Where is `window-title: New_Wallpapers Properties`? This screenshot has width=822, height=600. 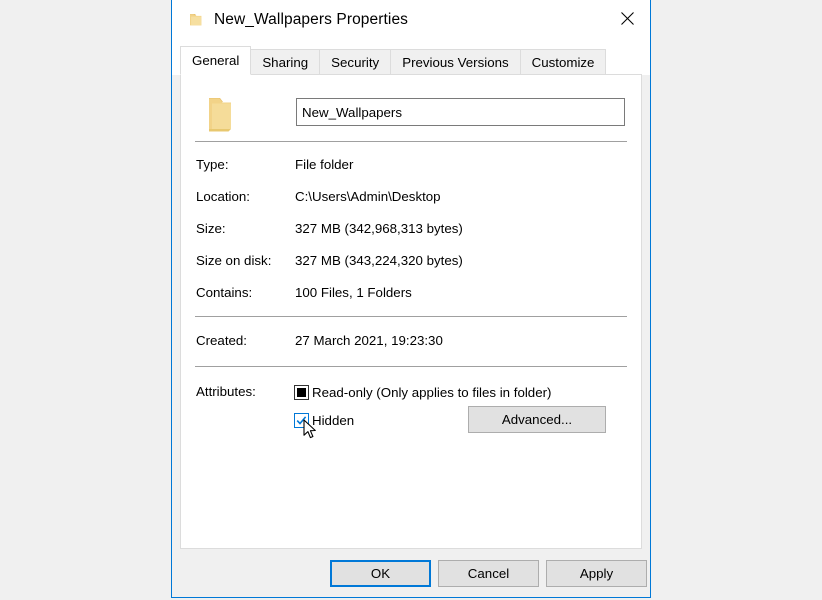 window-title: New_Wallpapers Properties is located at coordinates (311, 19).